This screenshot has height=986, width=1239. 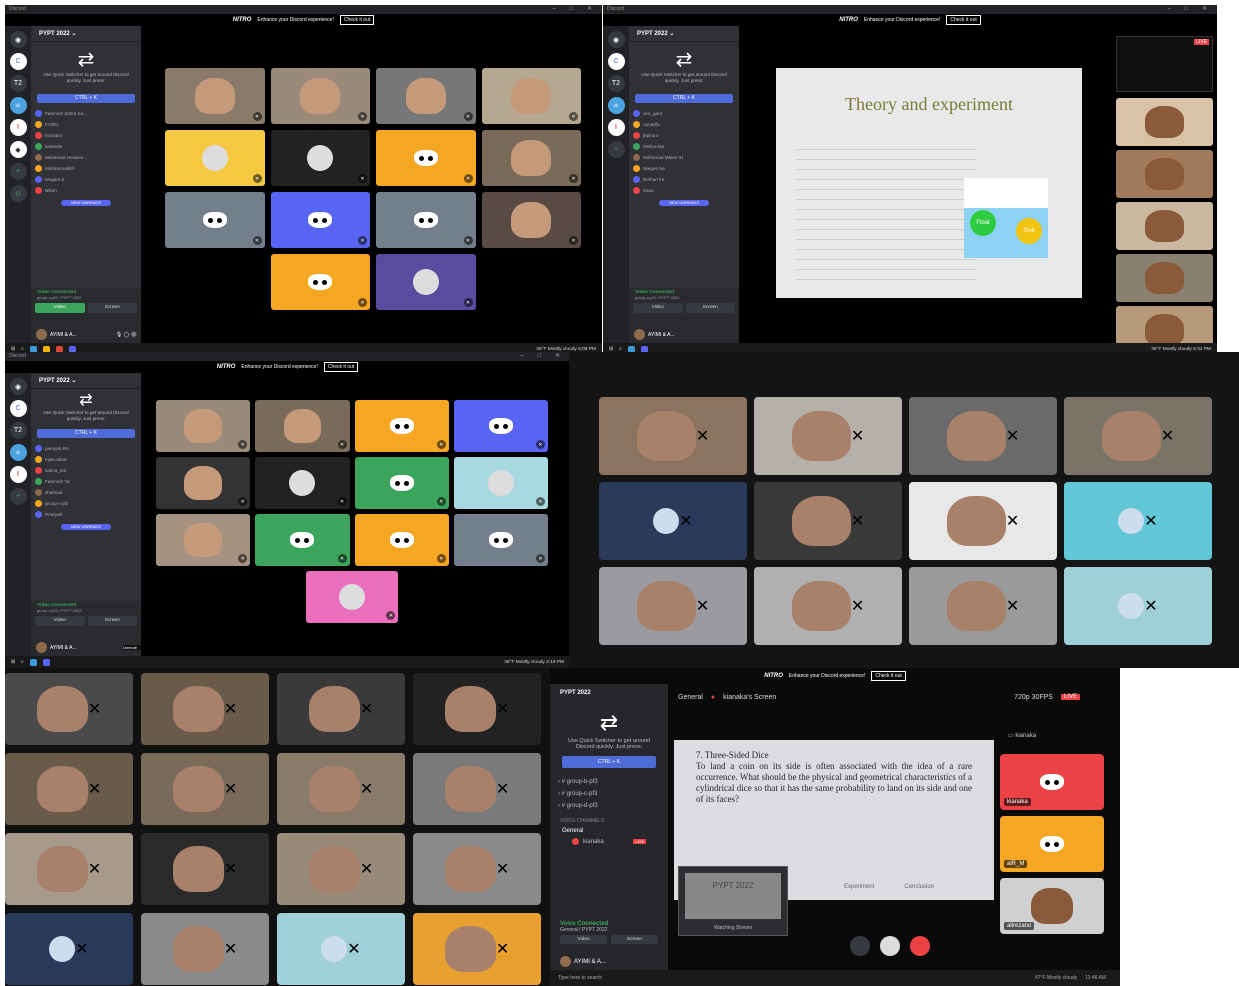 I want to click on server-icon: ◆, so click(x=18, y=149).